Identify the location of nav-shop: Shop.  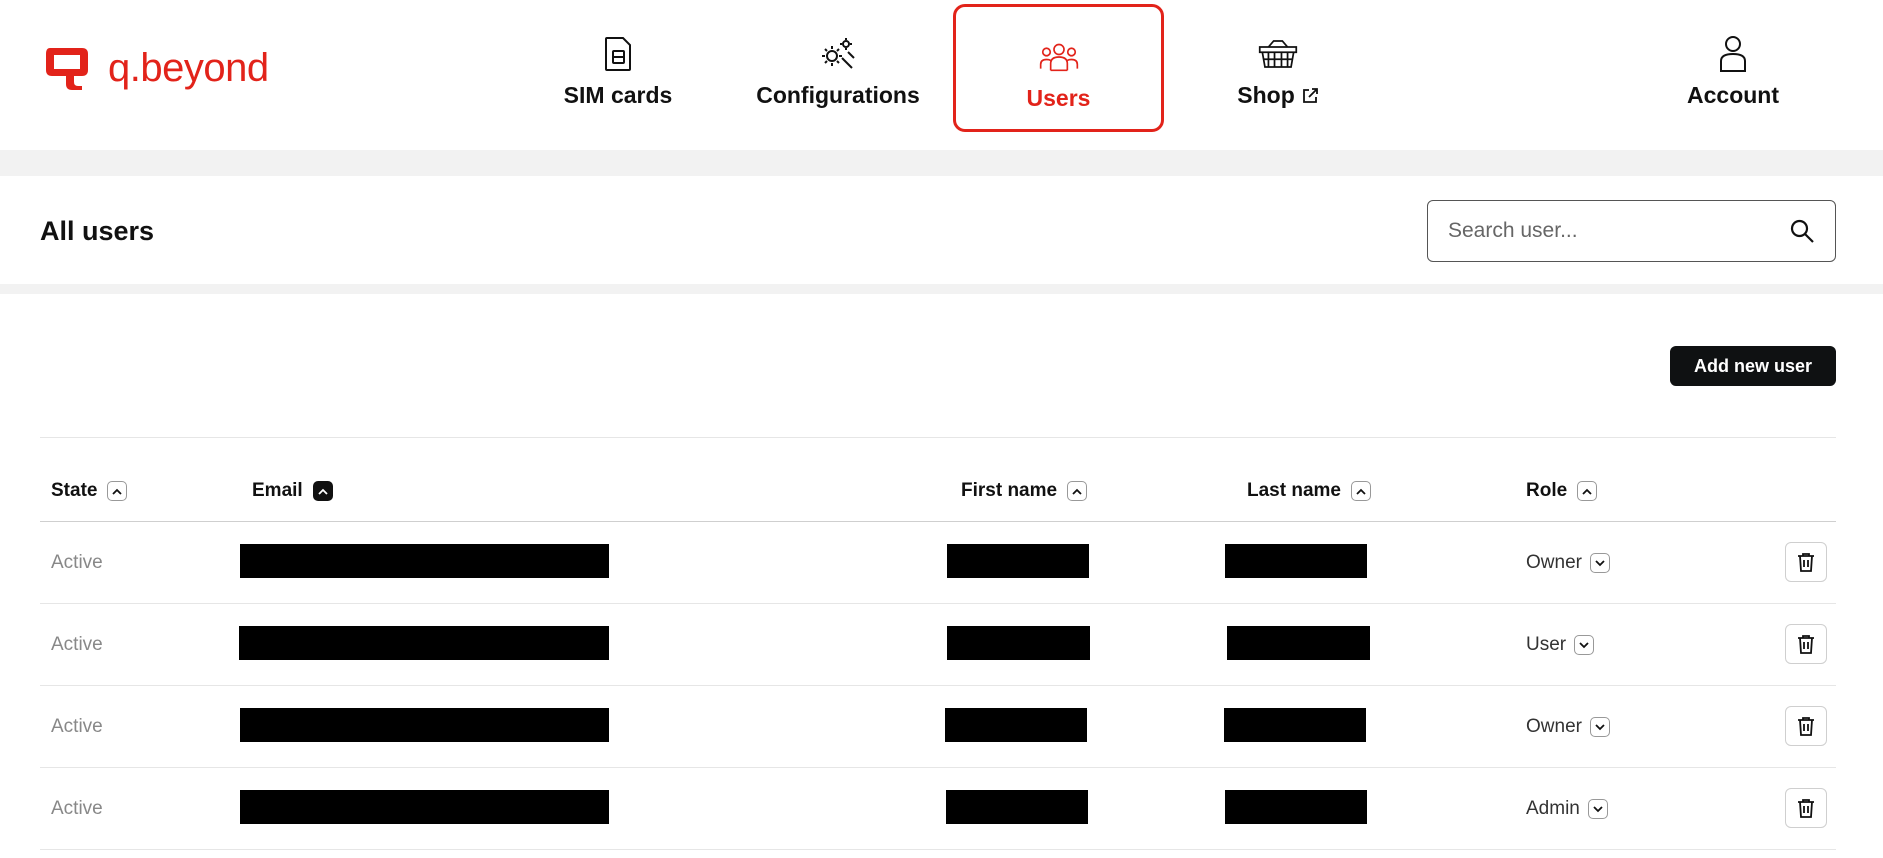
(1278, 68).